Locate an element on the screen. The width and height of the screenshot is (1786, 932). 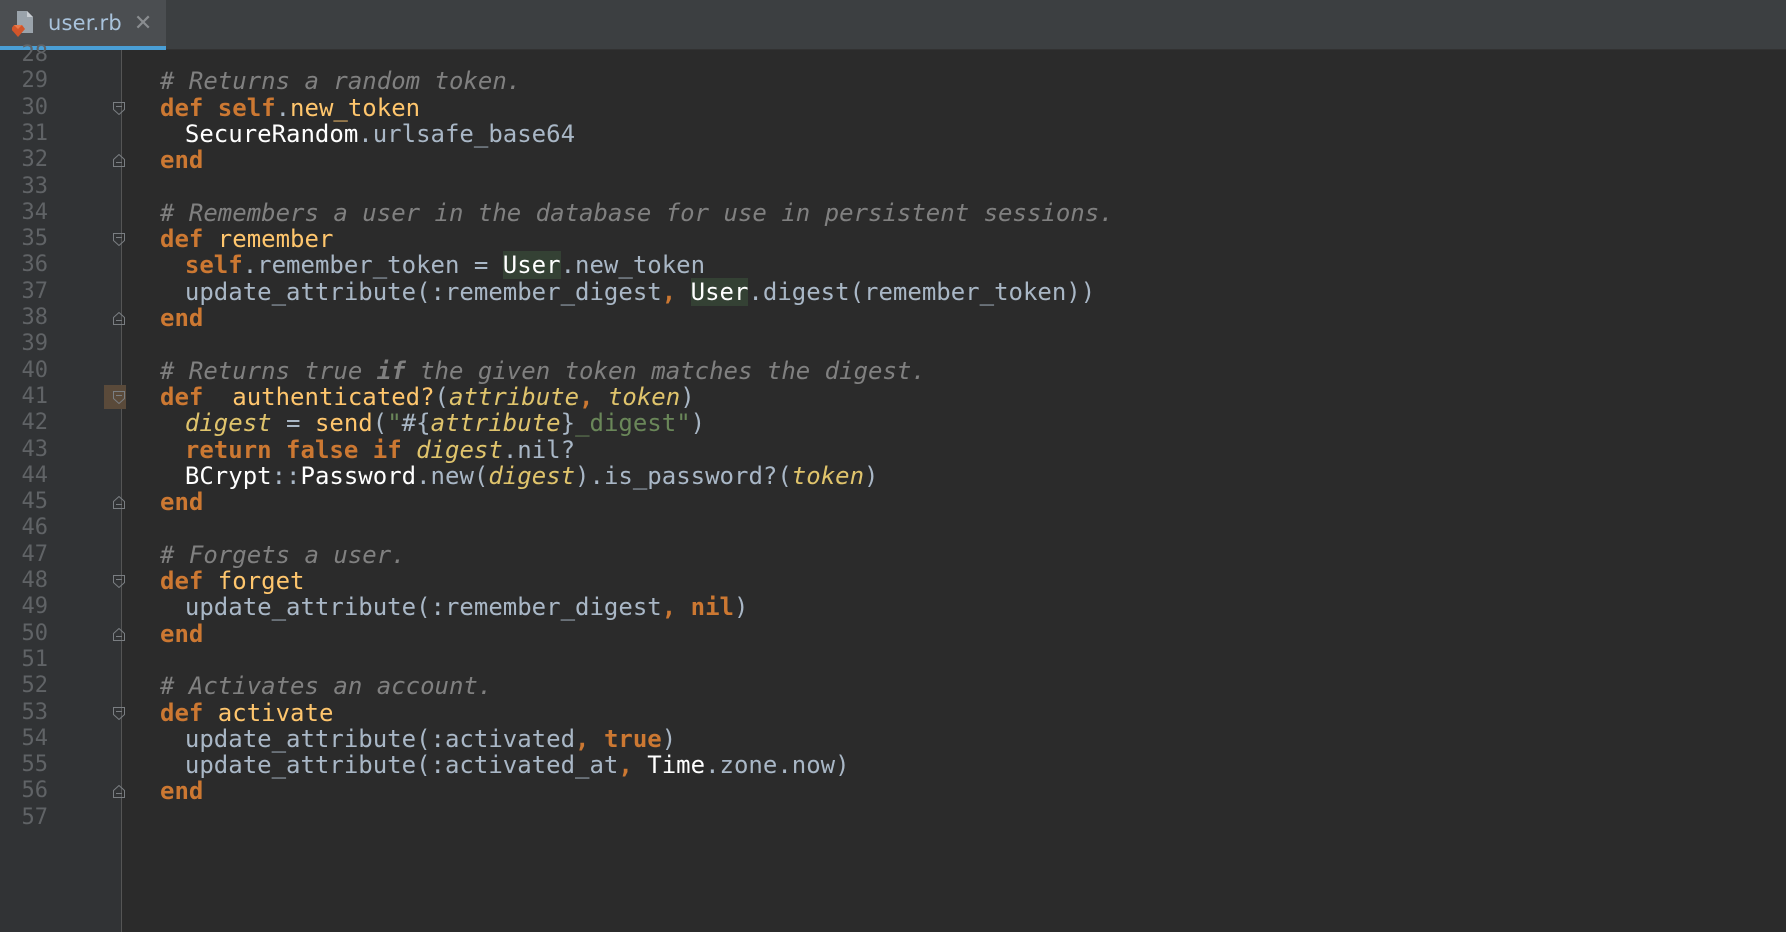
code-token: send is located at coordinates (343, 423).